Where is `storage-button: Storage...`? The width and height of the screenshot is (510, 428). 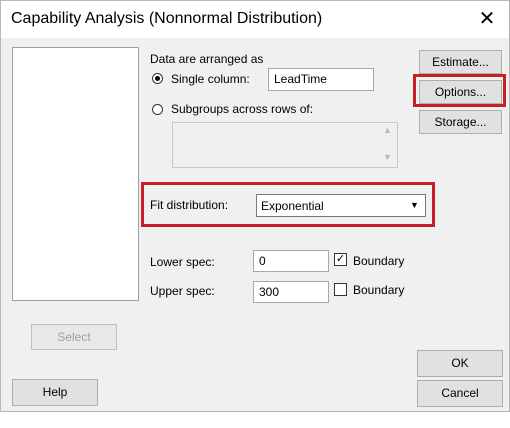
storage-button: Storage... is located at coordinates (460, 122).